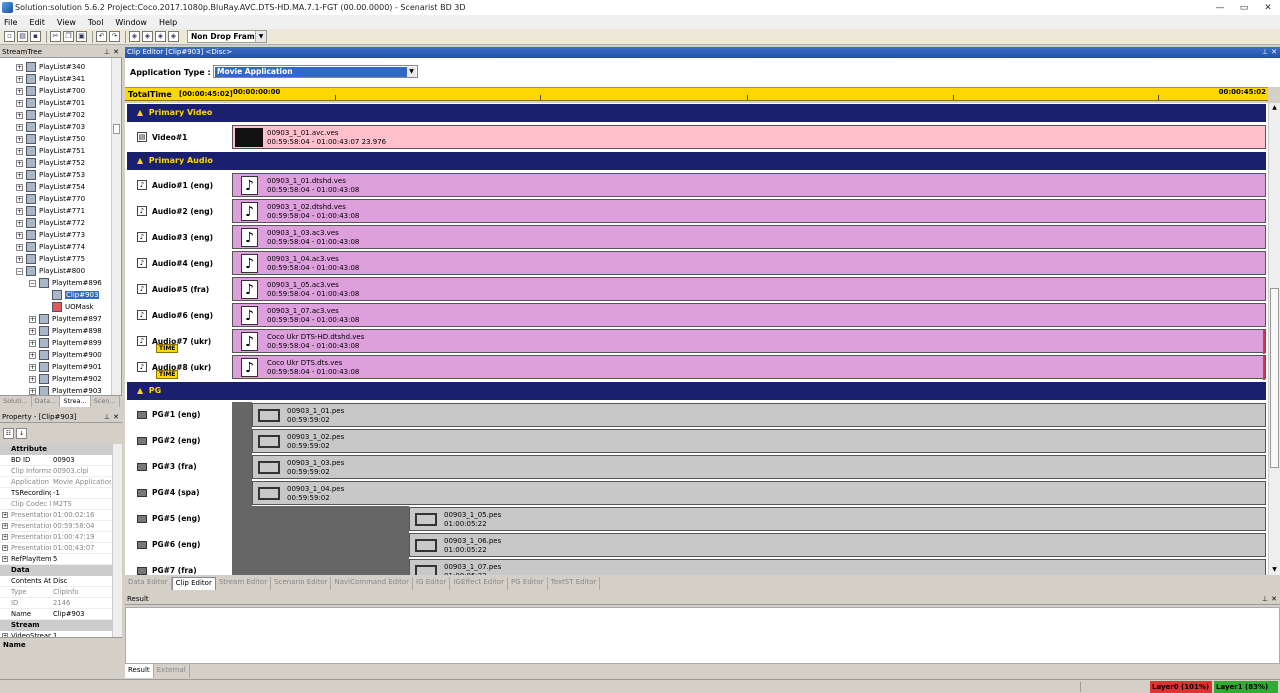 The width and height of the screenshot is (1280, 693). I want to click on property-value: 01:00:02:16, so click(82, 515).